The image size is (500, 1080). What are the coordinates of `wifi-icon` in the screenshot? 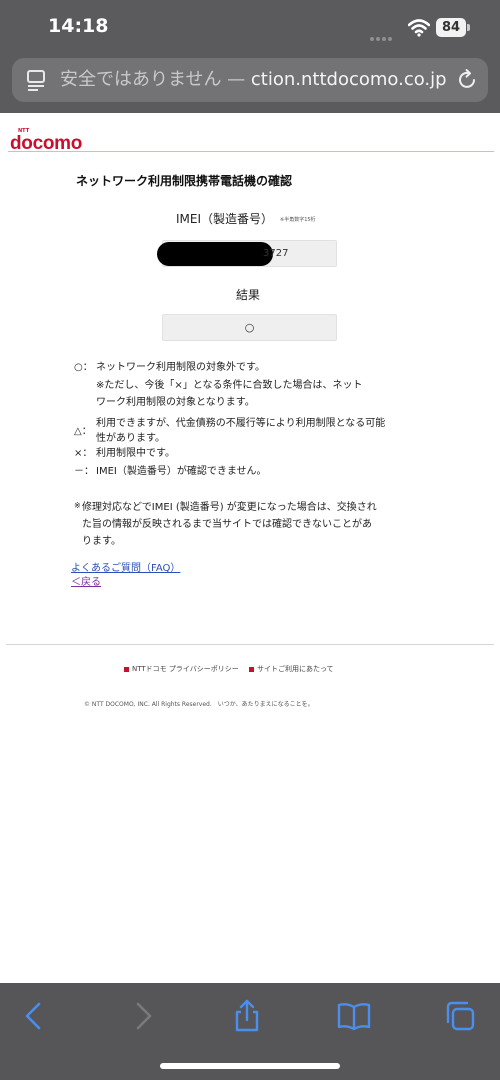 It's located at (419, 28).